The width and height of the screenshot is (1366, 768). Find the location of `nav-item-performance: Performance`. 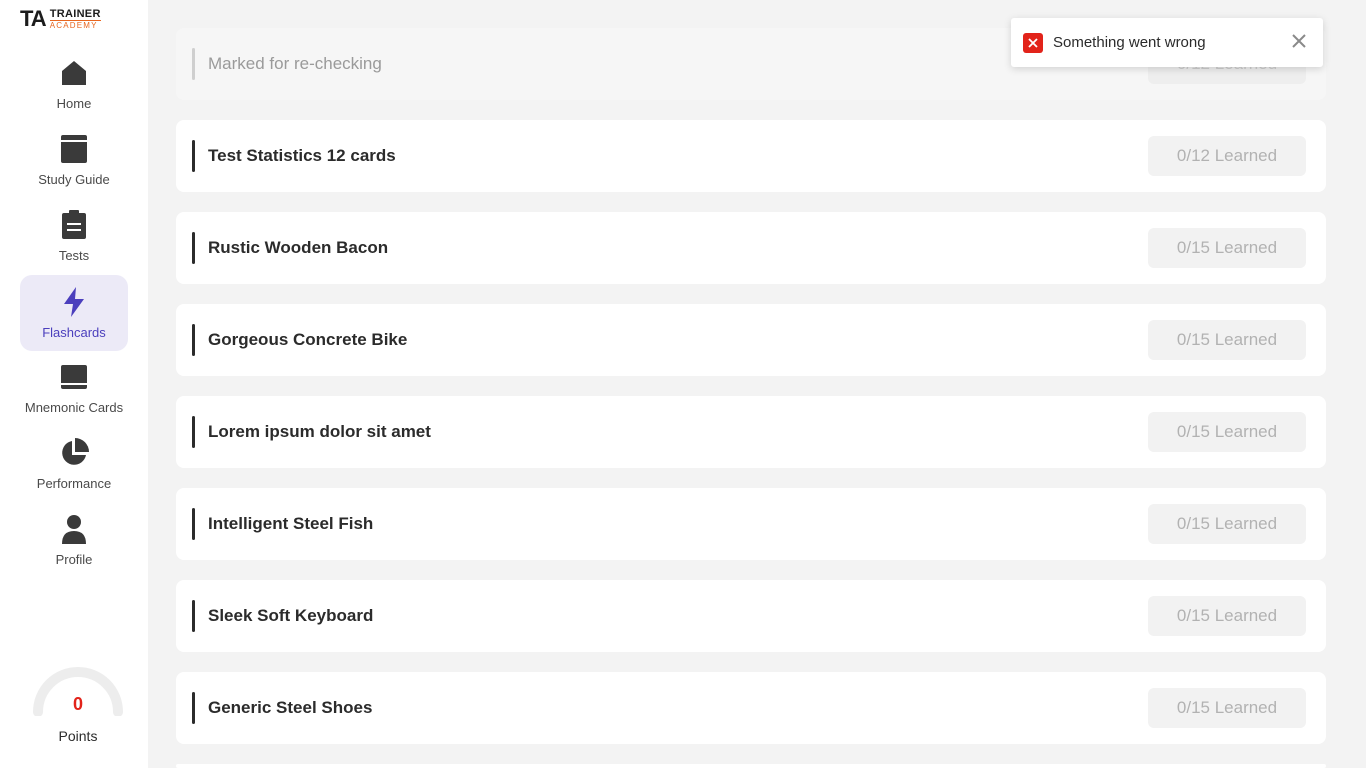

nav-item-performance: Performance is located at coordinates (74, 464).